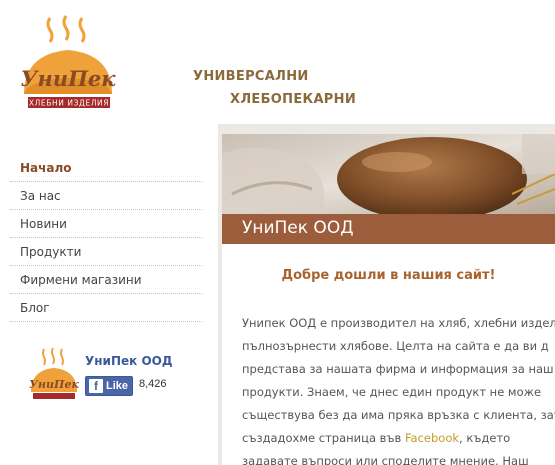 The height and width of the screenshot is (465, 555). Describe the element at coordinates (293, 99) in the screenshot. I see `tagline-line2: ХЛЕБОПЕКАРНИ` at that location.